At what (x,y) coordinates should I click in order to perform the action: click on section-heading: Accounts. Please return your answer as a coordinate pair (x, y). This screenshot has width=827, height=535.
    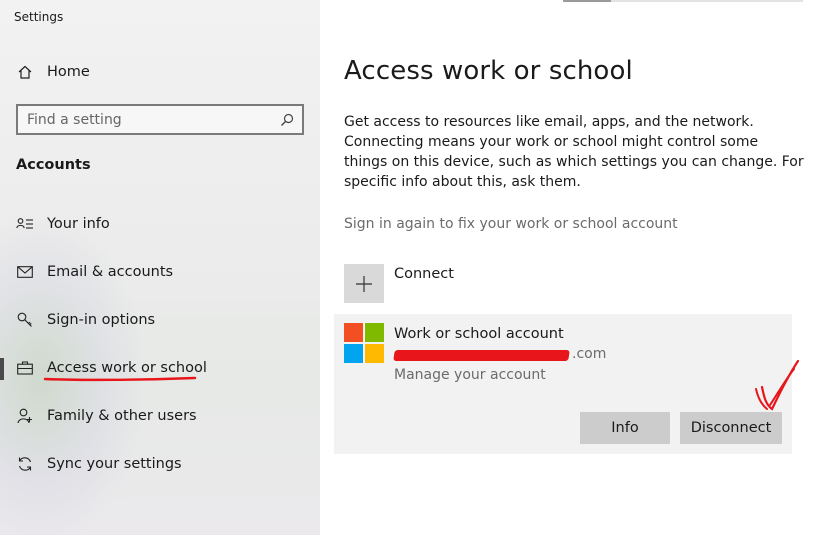
    Looking at the image, I should click on (53, 165).